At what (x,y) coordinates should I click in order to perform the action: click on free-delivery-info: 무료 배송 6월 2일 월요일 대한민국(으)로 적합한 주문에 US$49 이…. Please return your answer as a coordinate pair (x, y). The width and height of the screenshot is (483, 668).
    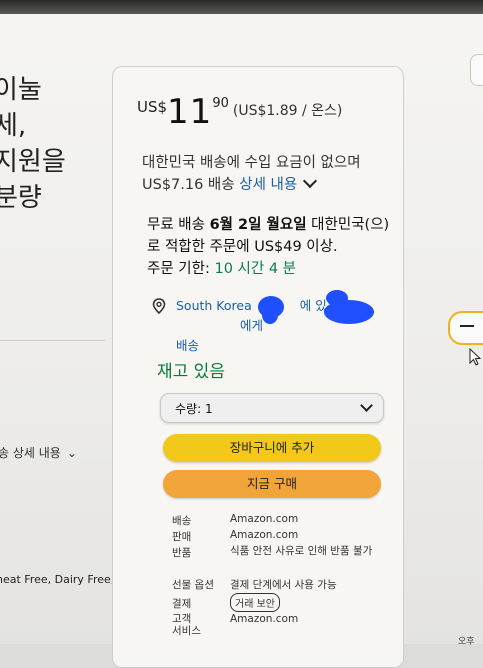
    Looking at the image, I should click on (274, 247).